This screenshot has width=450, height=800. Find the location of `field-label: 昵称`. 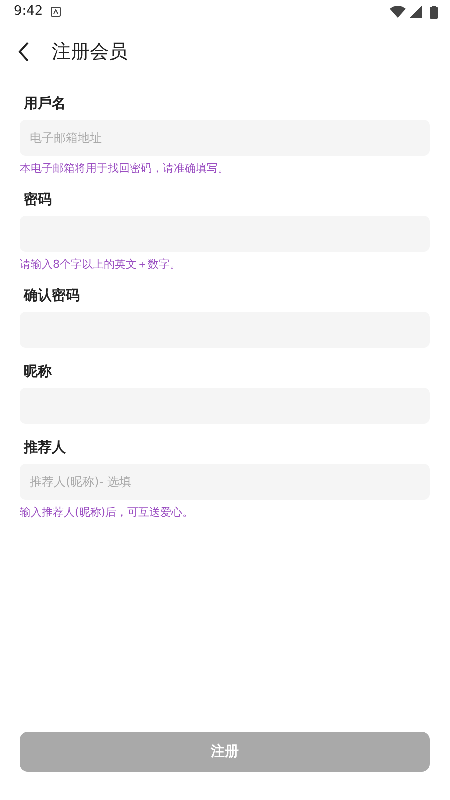

field-label: 昵称 is located at coordinates (38, 372).